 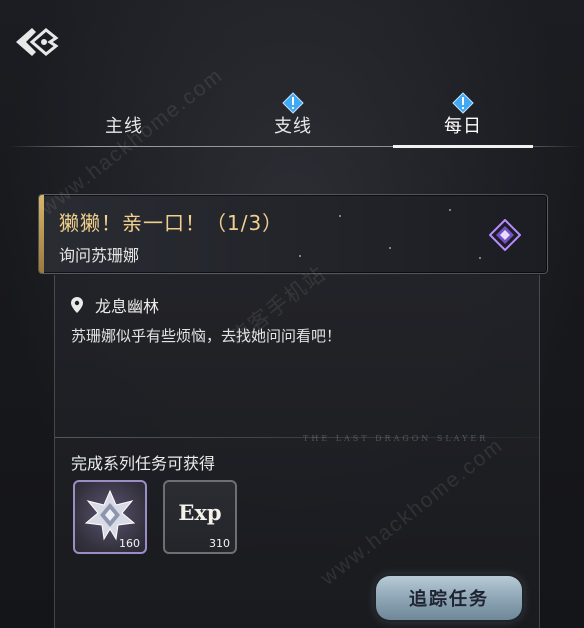 I want to click on back-arrow-icon, so click(x=37, y=42).